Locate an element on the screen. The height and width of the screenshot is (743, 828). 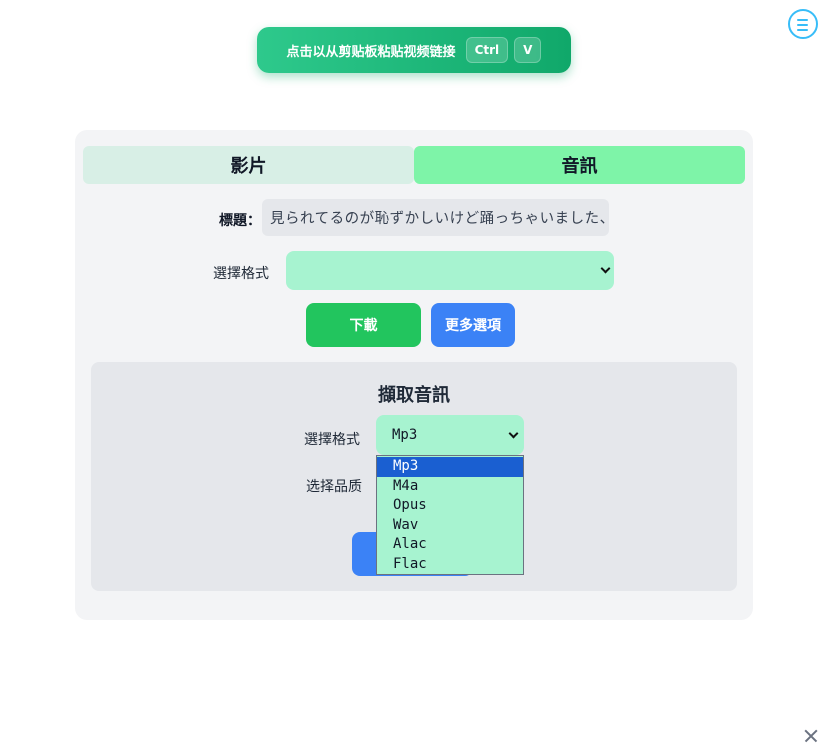
paste-from-clipboard-button: 点击以从剪贴板粘贴视频链接 Ctrl V is located at coordinates (414, 50).